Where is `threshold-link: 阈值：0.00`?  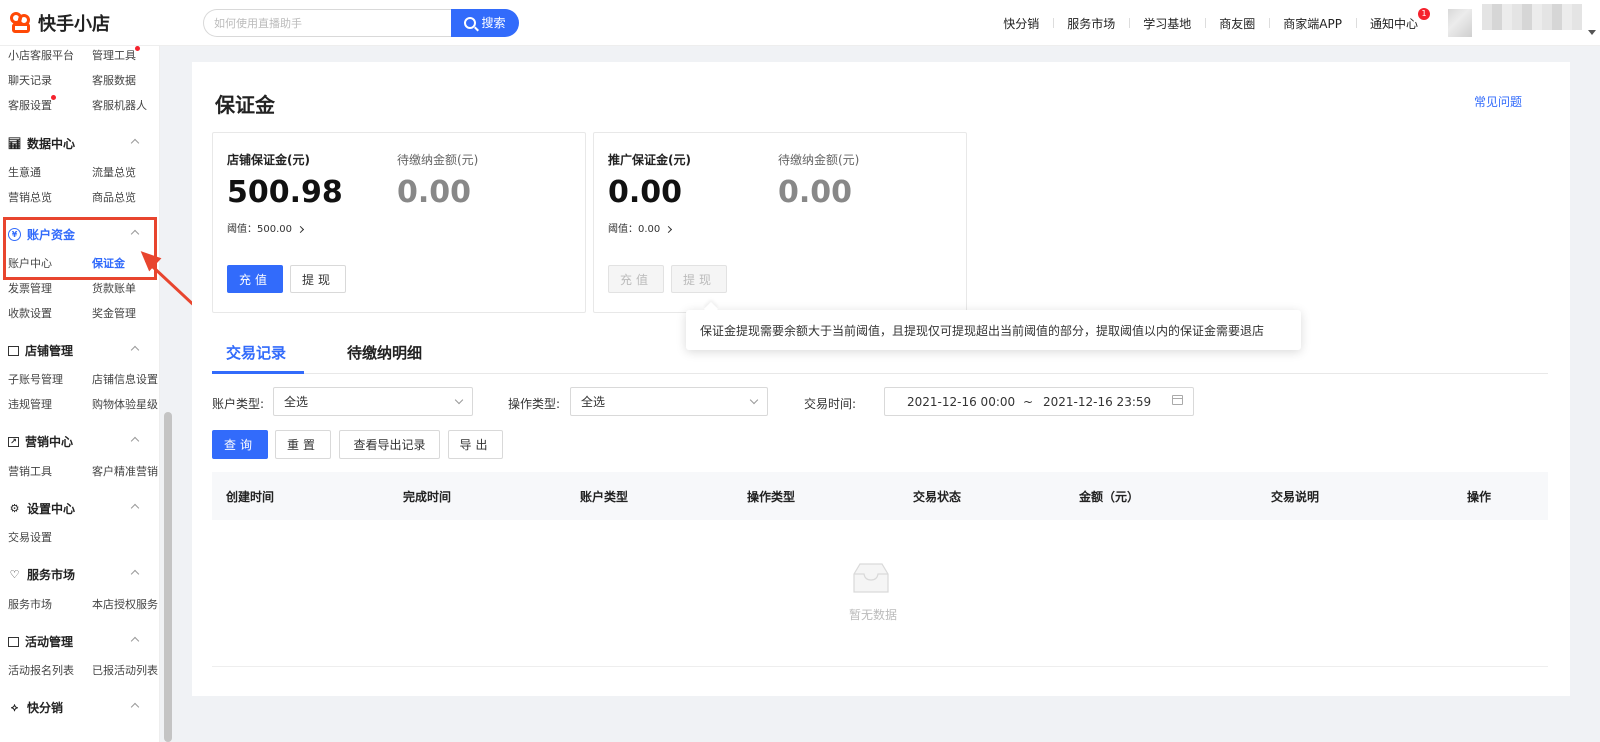
threshold-link: 阈值：0.00 is located at coordinates (640, 227).